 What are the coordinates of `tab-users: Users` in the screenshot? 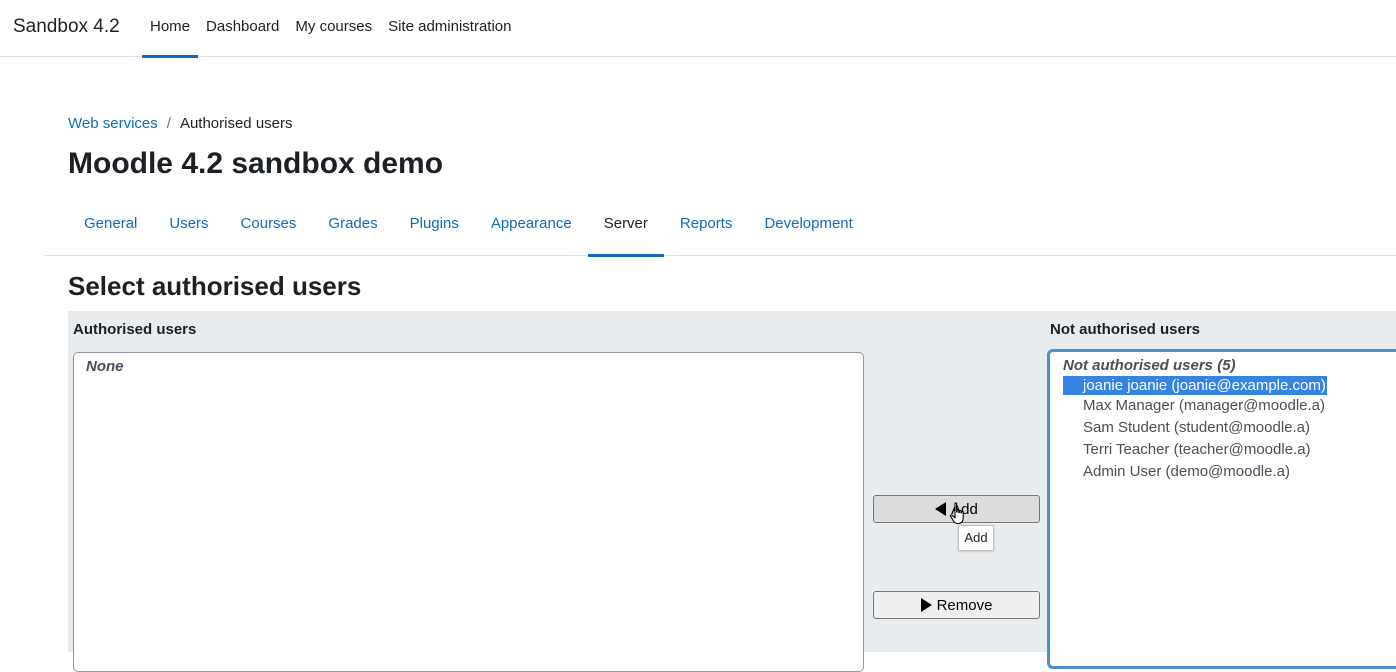 It's located at (188, 227).